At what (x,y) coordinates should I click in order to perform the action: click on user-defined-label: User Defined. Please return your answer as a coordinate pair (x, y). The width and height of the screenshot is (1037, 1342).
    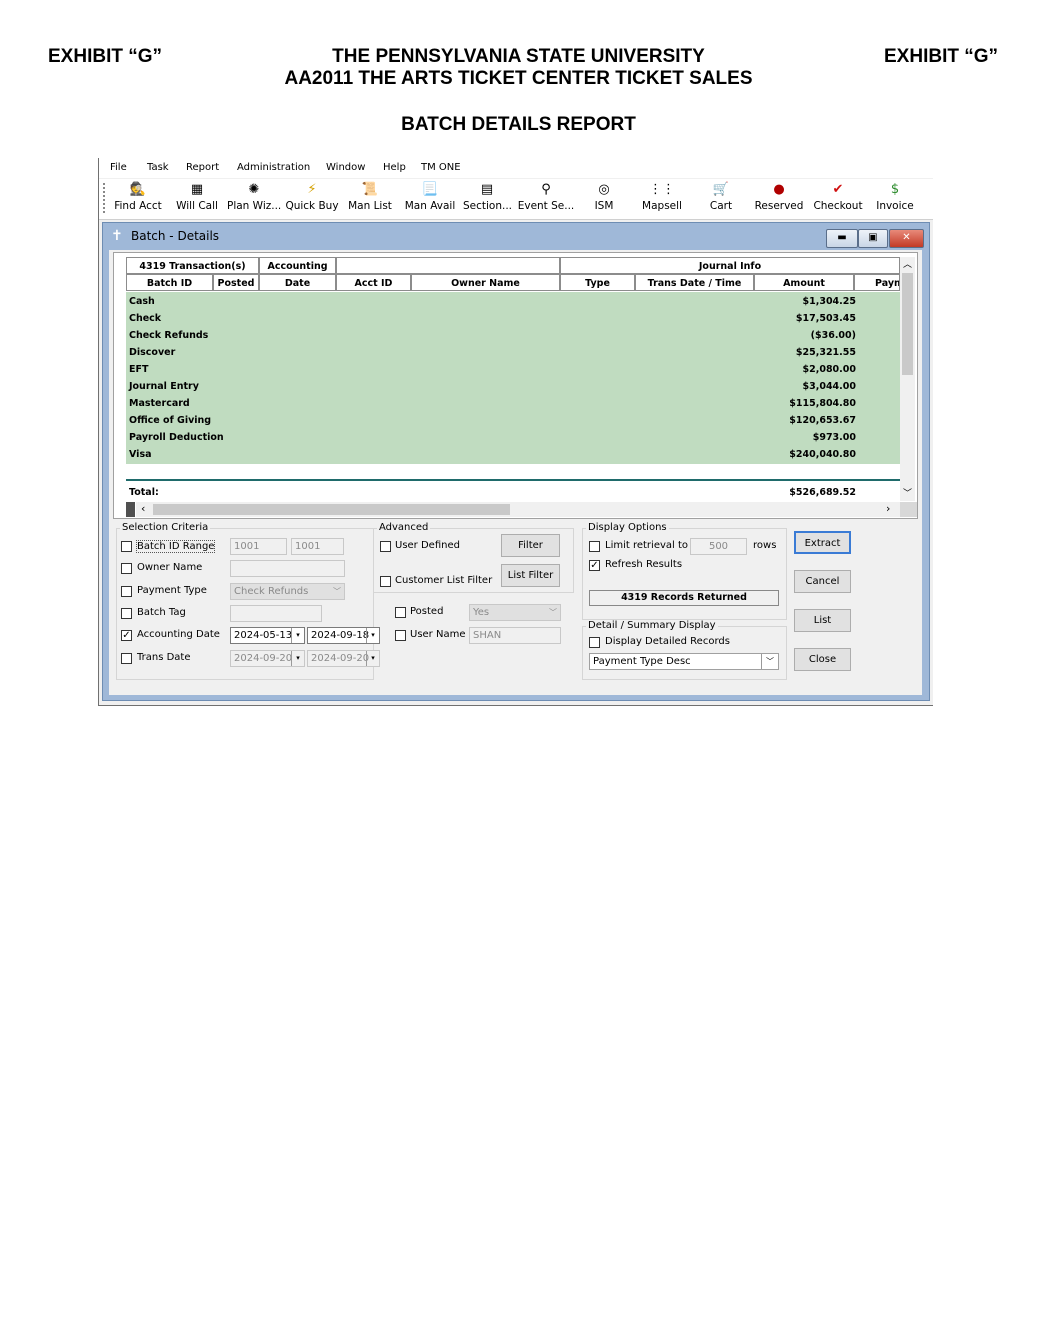
    Looking at the image, I should click on (427, 545).